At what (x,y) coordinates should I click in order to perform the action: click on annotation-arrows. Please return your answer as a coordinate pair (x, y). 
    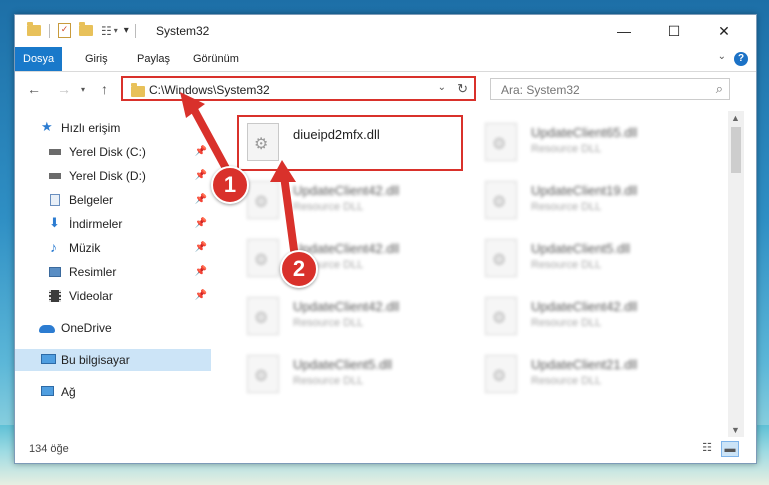
    Looking at the image, I should click on (239, 173).